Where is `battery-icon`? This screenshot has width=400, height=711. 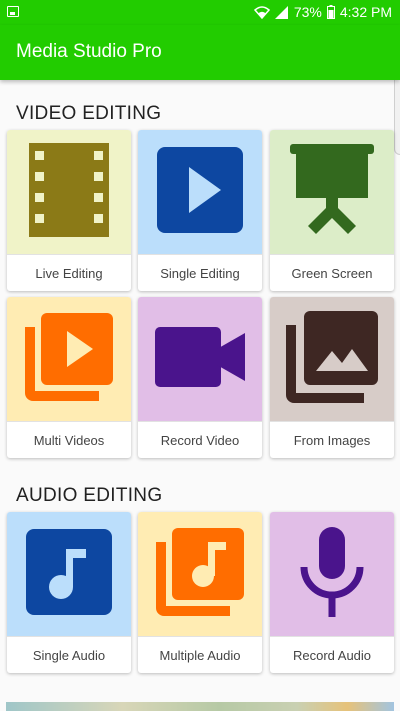
battery-icon is located at coordinates (330, 12).